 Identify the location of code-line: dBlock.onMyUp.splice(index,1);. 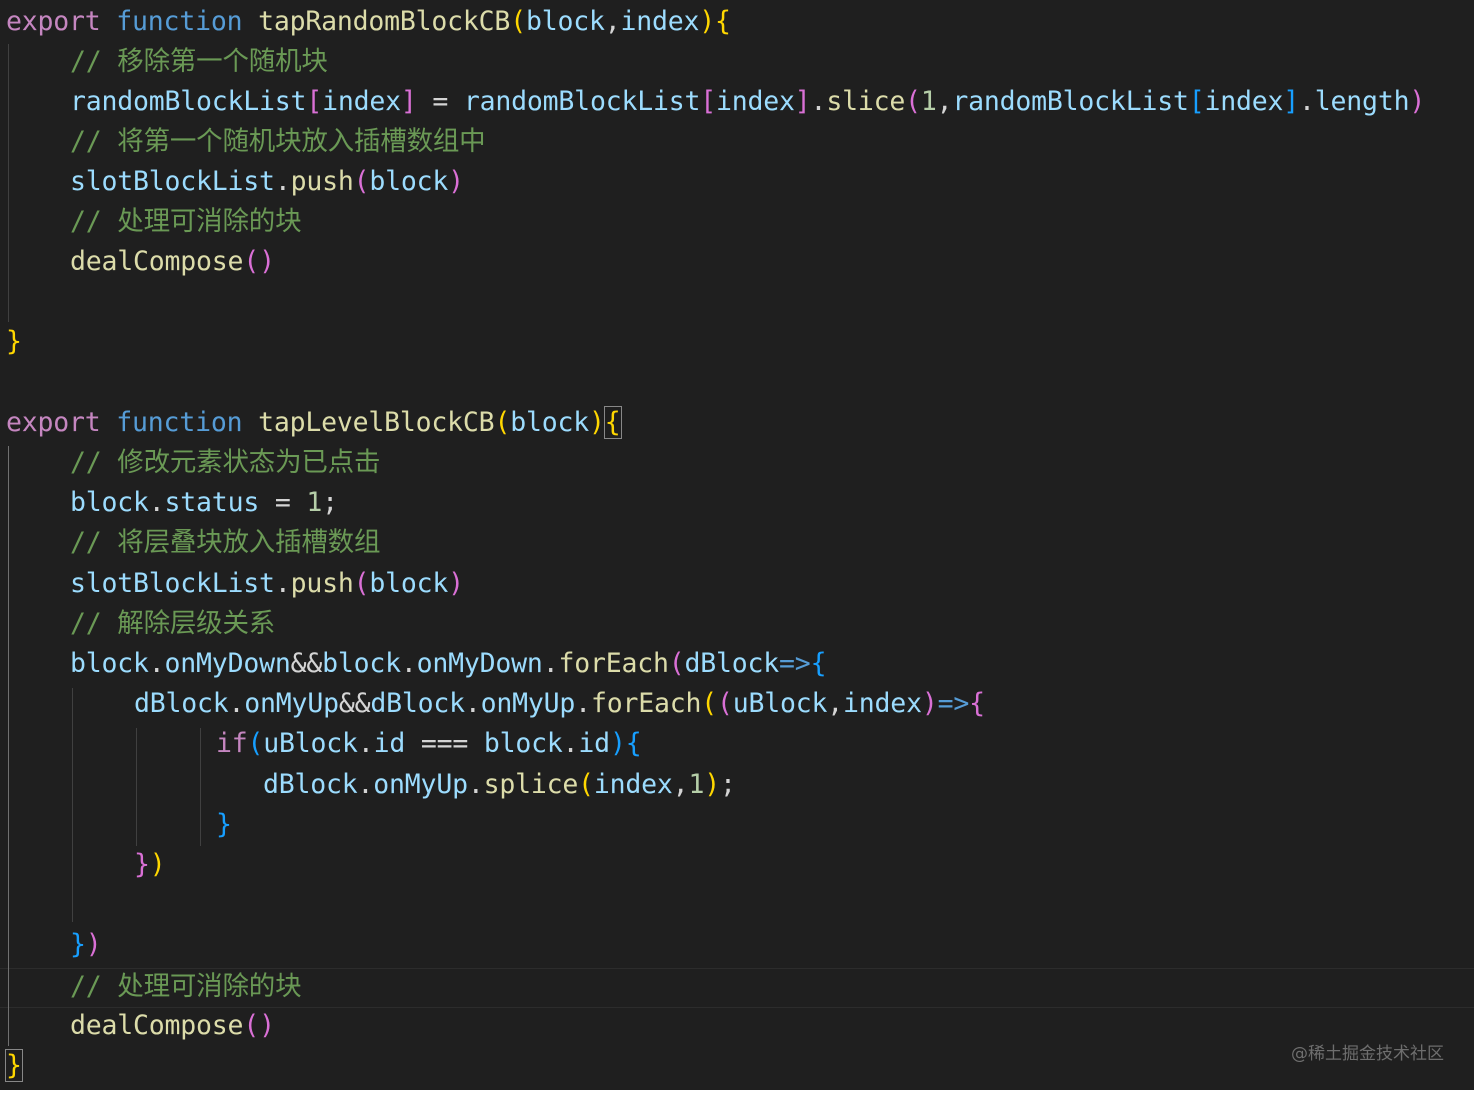
(499, 785).